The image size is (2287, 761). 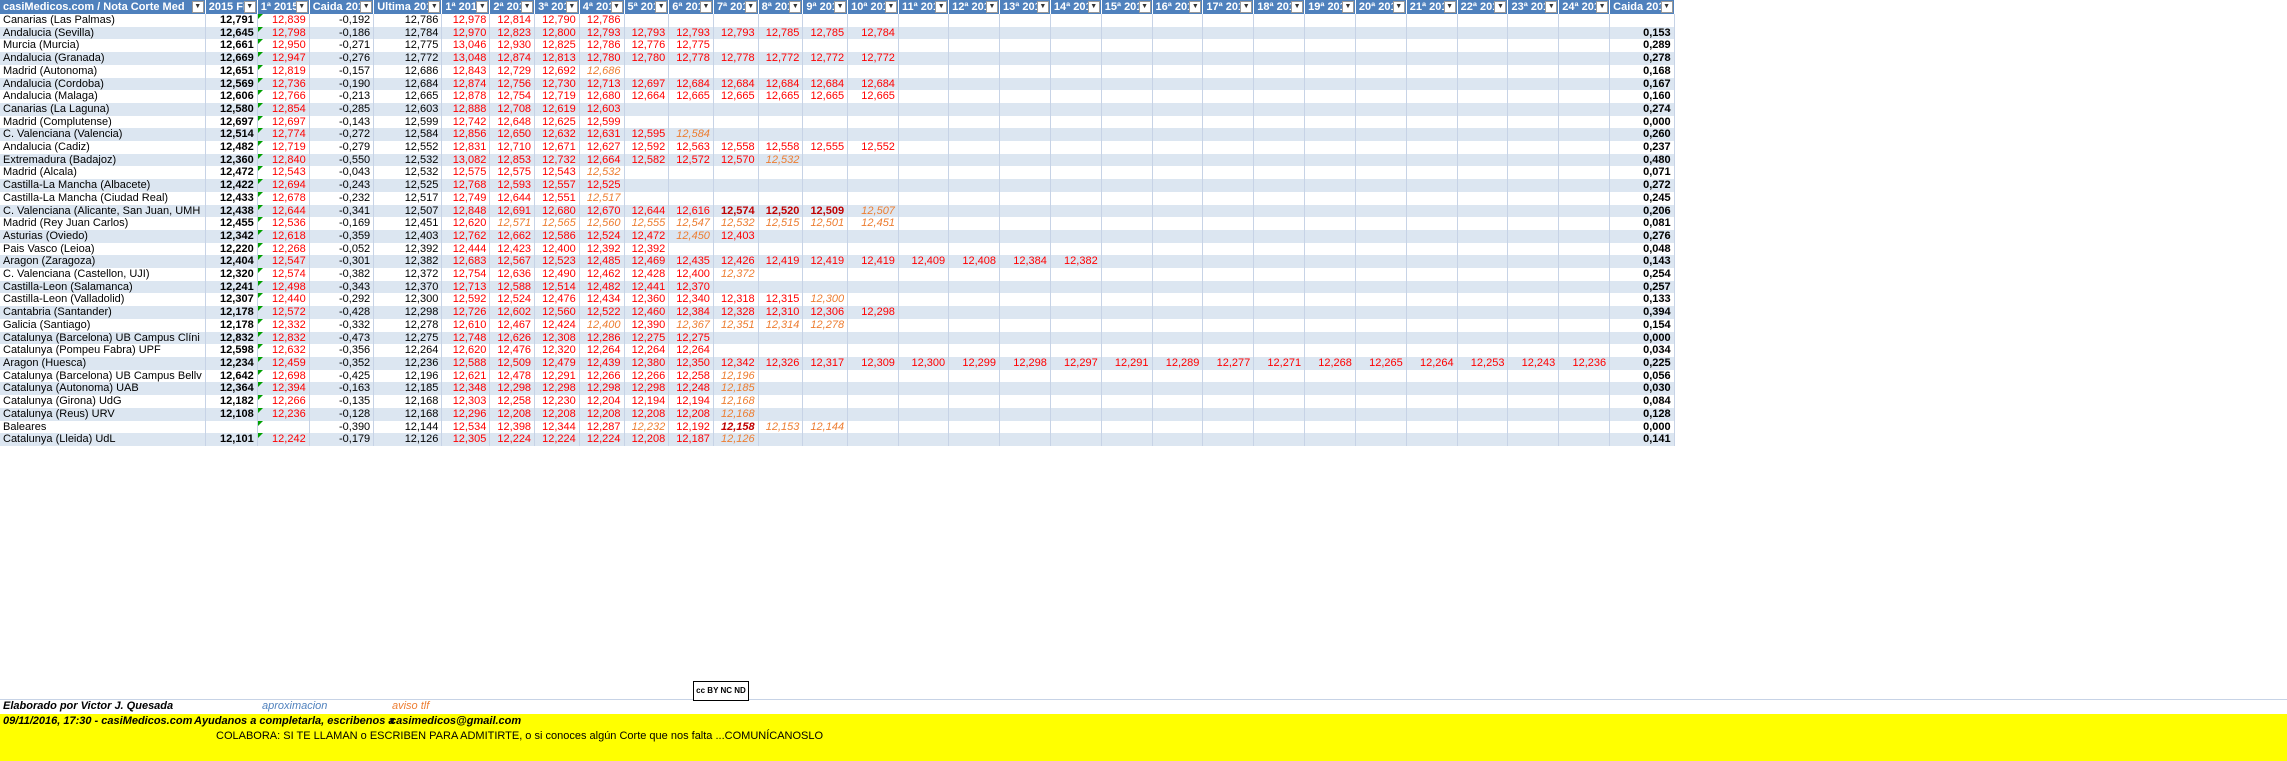 What do you see at coordinates (231, 350) in the screenshot?
I see `fin-2015-cell: 12,598` at bounding box center [231, 350].